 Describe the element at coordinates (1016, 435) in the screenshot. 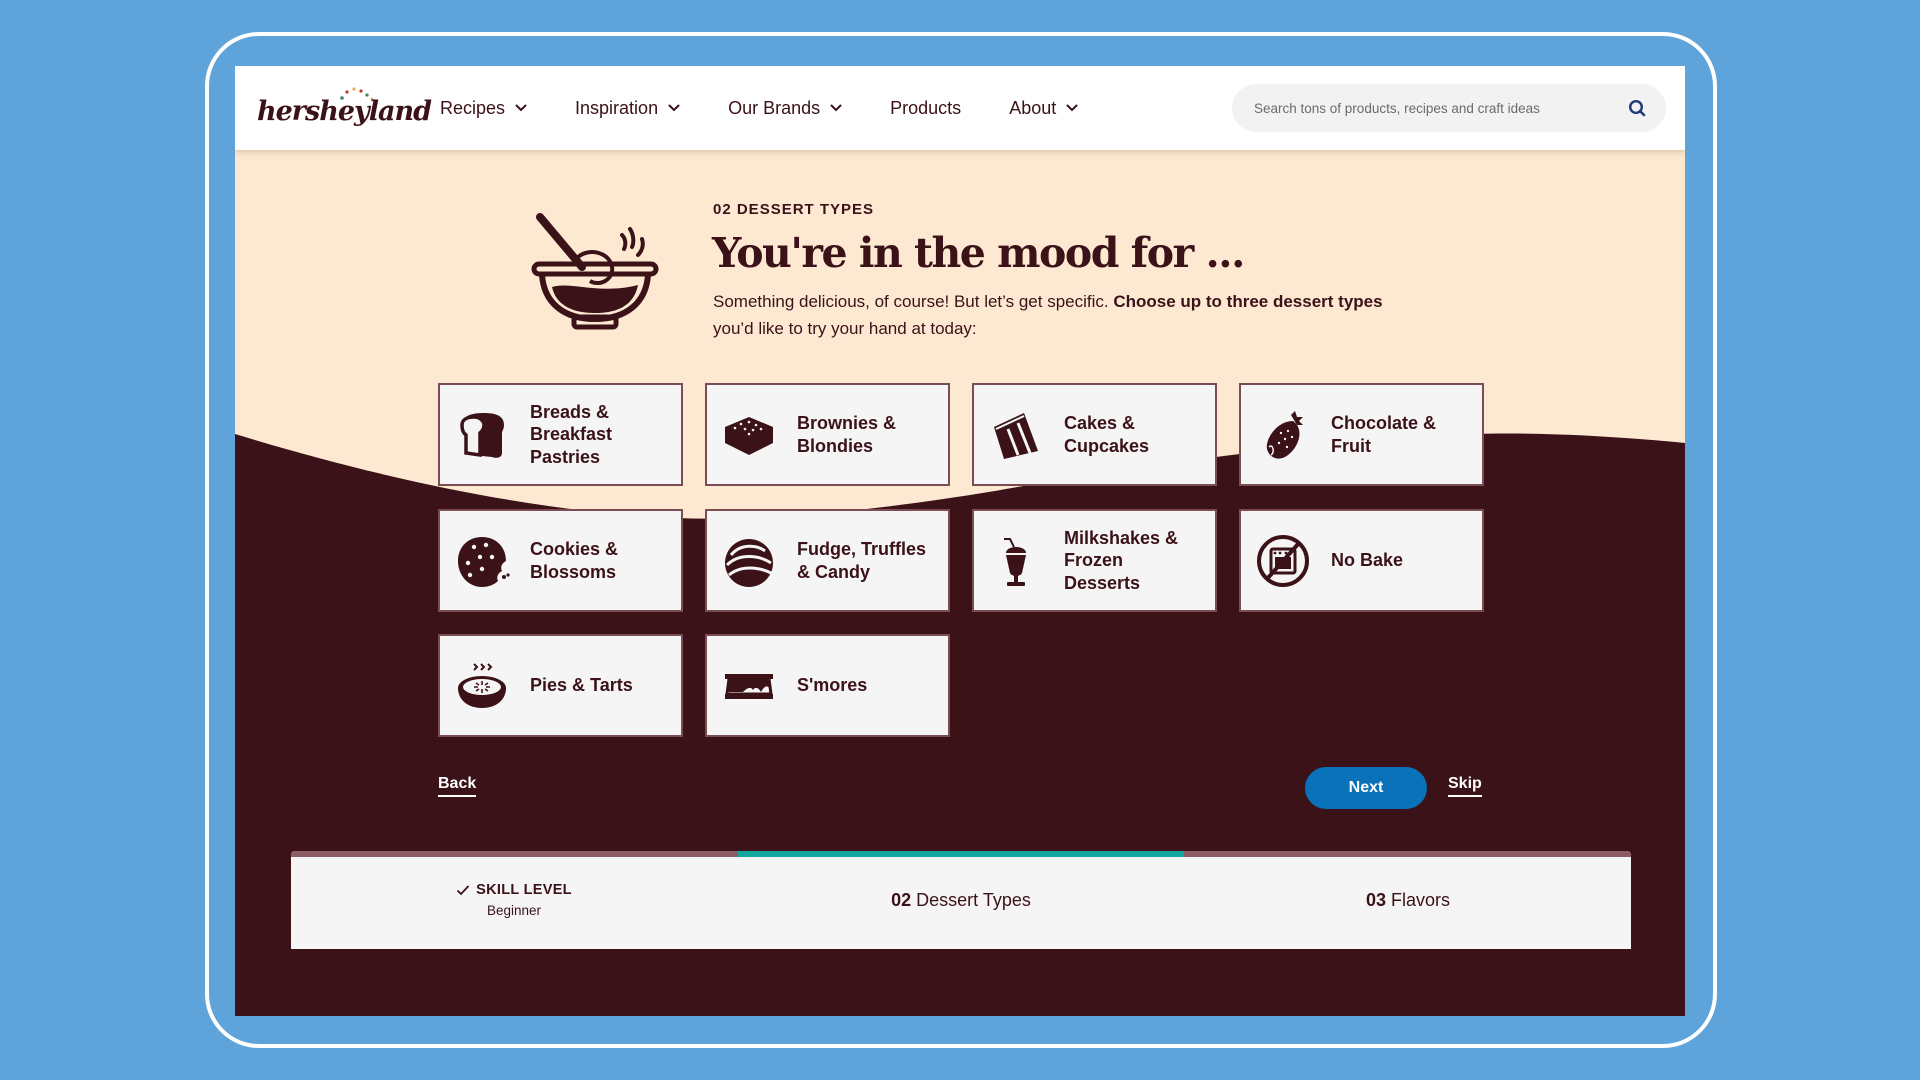

I see `cake-slice-icon` at that location.